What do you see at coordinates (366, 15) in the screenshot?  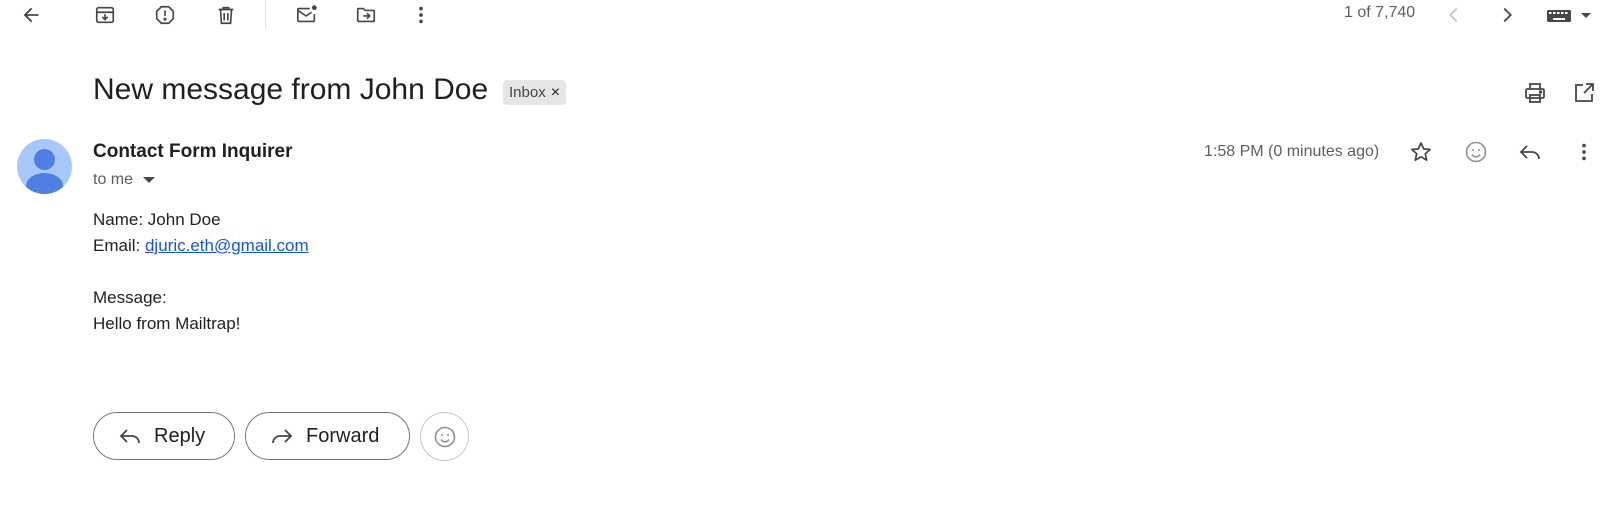 I see `move-to-icon` at bounding box center [366, 15].